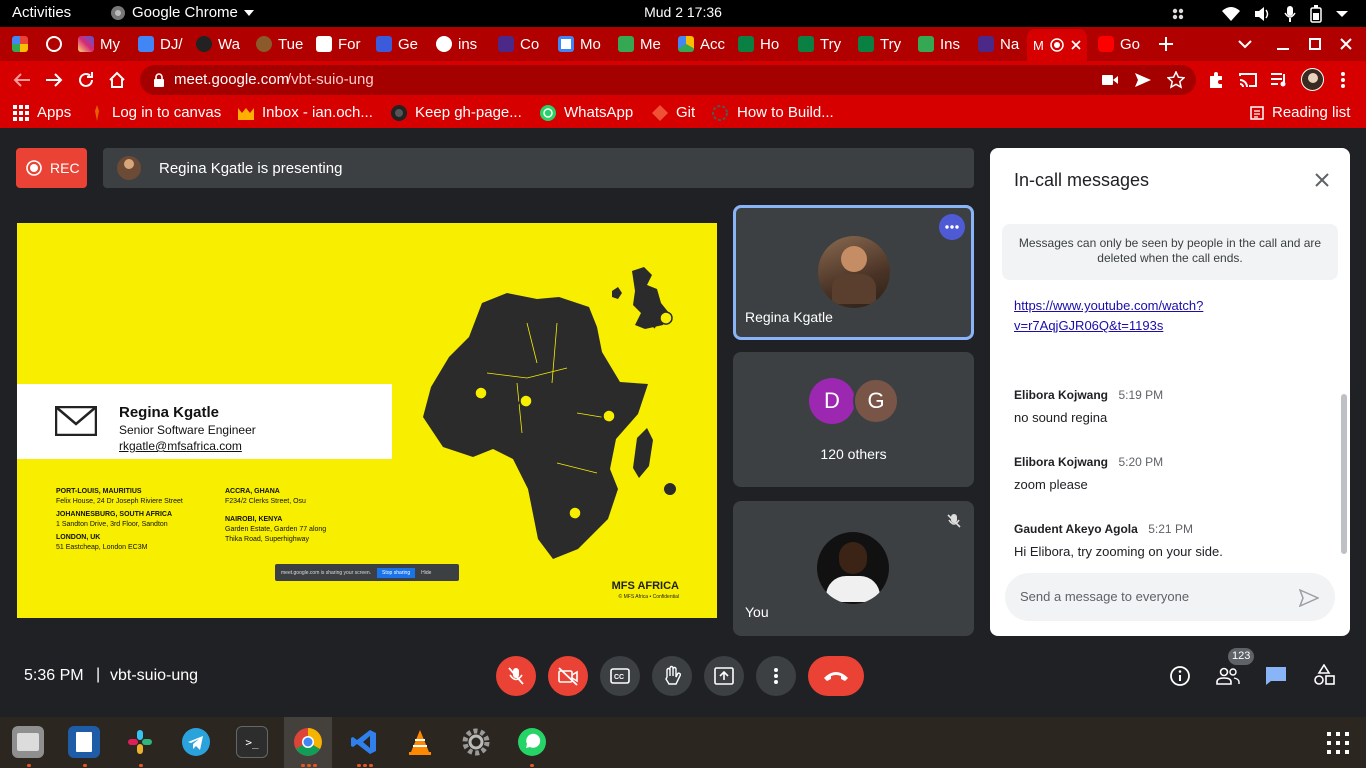 This screenshot has width=1366, height=768. What do you see at coordinates (476, 742) in the screenshot?
I see `settings-app-icon` at bounding box center [476, 742].